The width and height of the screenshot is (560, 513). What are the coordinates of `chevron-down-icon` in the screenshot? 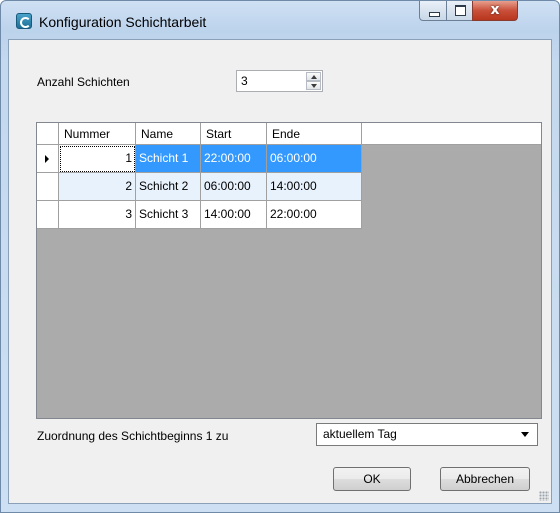 It's located at (525, 434).